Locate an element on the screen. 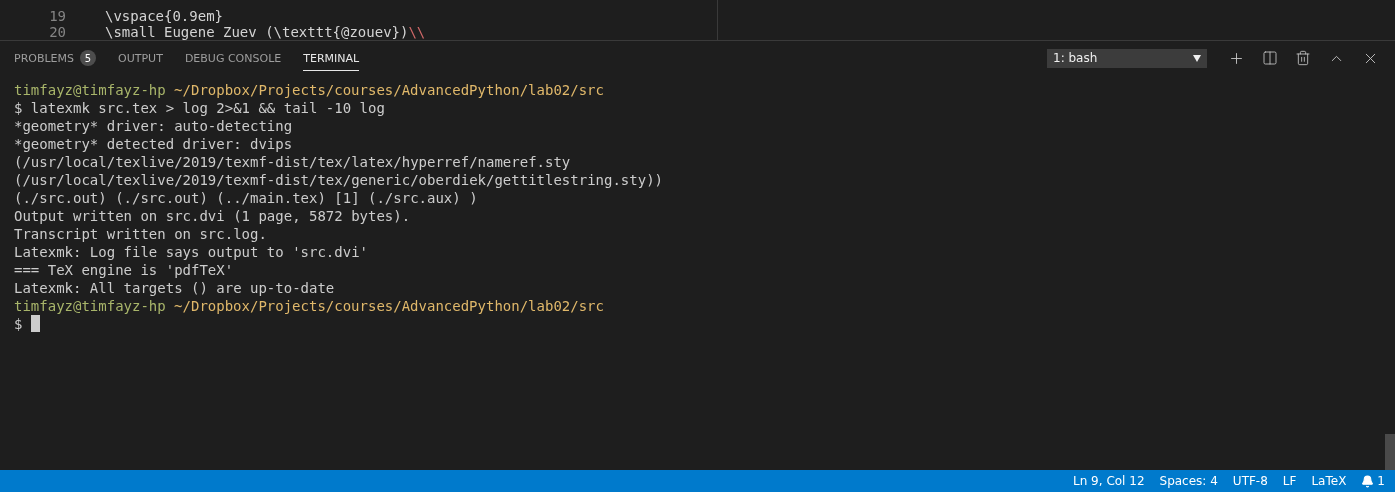  scrollbar-thumb is located at coordinates (1390, 452).